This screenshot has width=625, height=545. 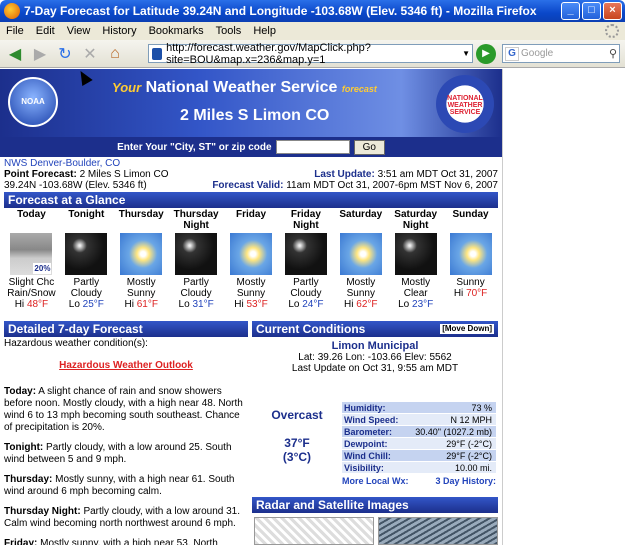 What do you see at coordinates (612, 11) in the screenshot?
I see `close-button: ×` at bounding box center [612, 11].